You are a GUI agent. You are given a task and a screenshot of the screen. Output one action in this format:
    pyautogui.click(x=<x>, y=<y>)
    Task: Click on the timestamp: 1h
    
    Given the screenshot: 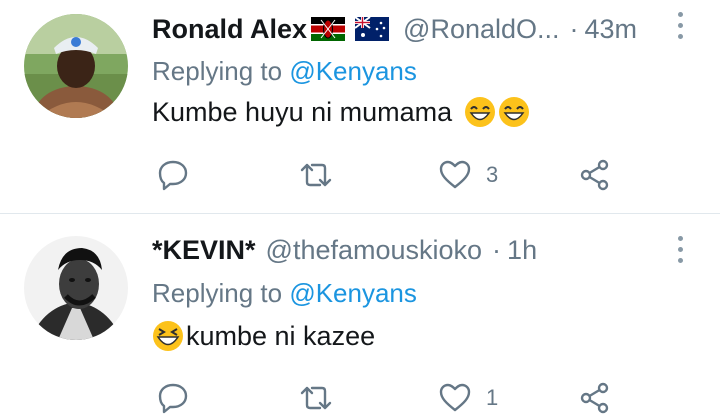 What is the action you would take?
    pyautogui.click(x=522, y=250)
    